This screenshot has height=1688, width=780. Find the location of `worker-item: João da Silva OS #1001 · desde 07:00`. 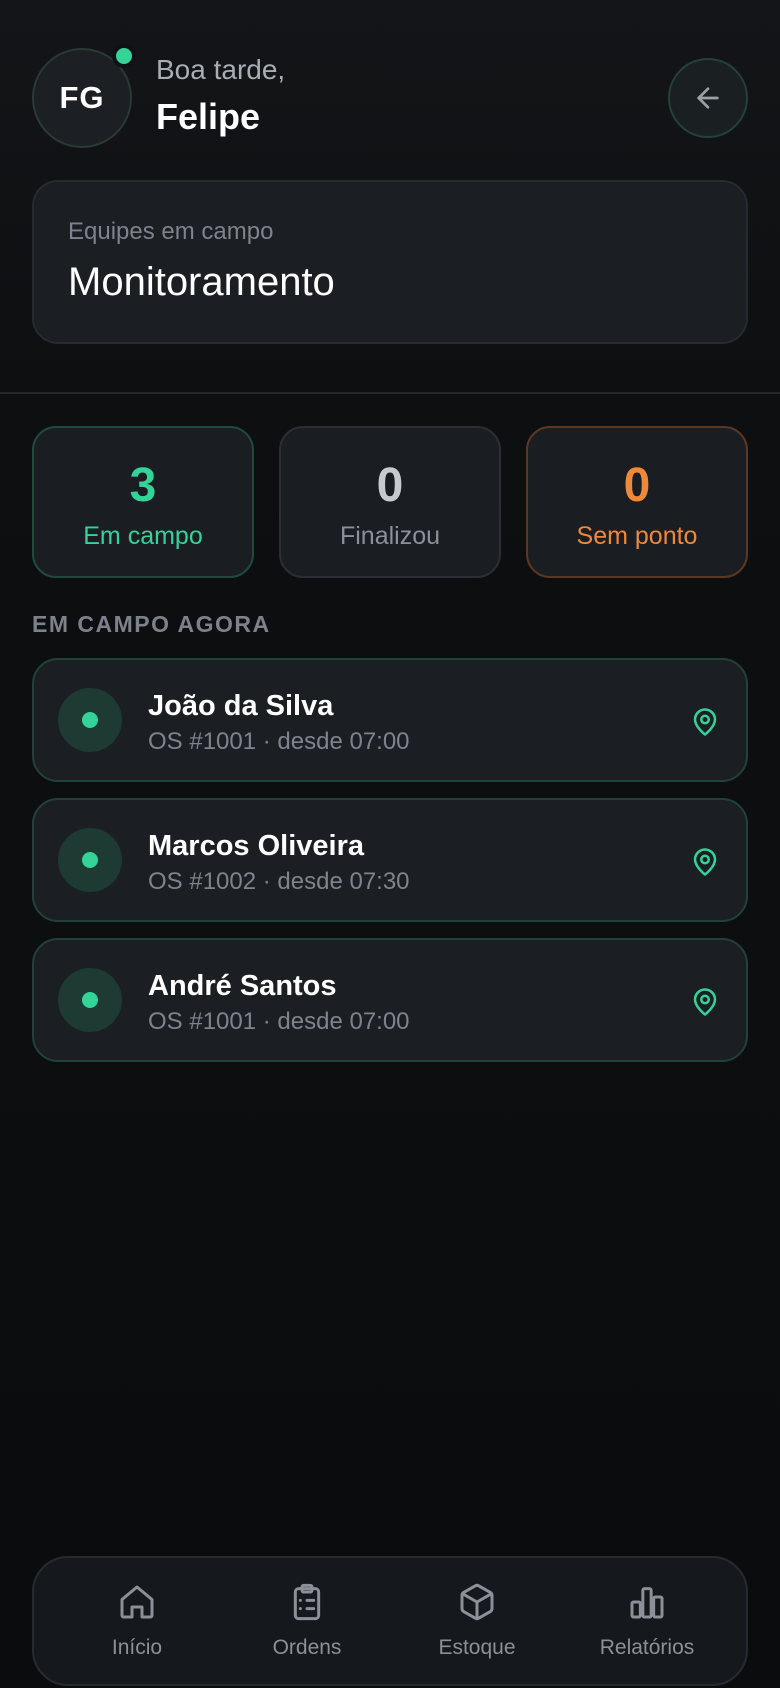

worker-item: João da Silva OS #1001 · desde 07:00 is located at coordinates (390, 720).